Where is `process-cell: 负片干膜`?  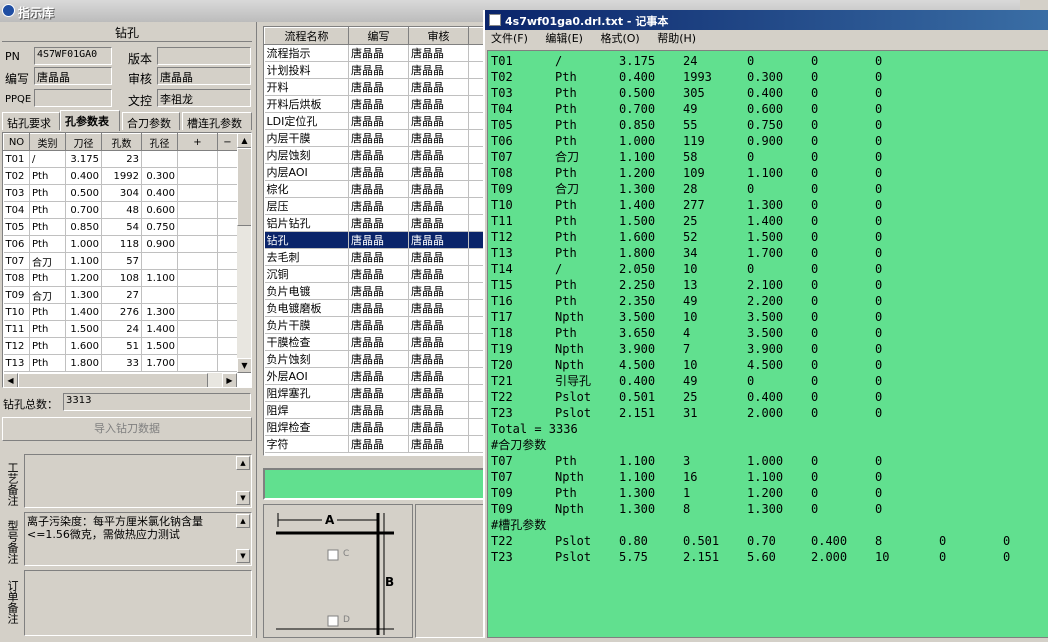 process-cell: 负片干膜 is located at coordinates (306, 325).